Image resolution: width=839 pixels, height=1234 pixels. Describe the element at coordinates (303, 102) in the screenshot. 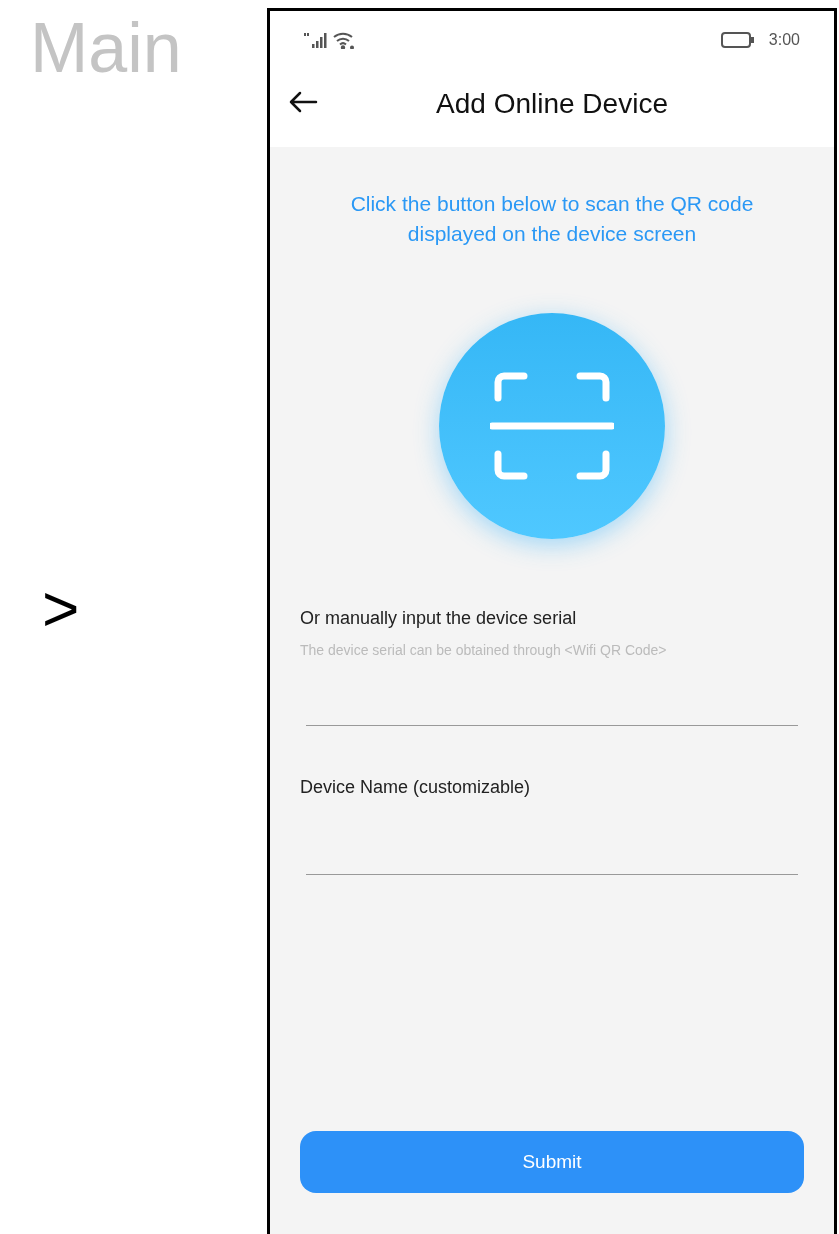

I see `back-icon` at that location.